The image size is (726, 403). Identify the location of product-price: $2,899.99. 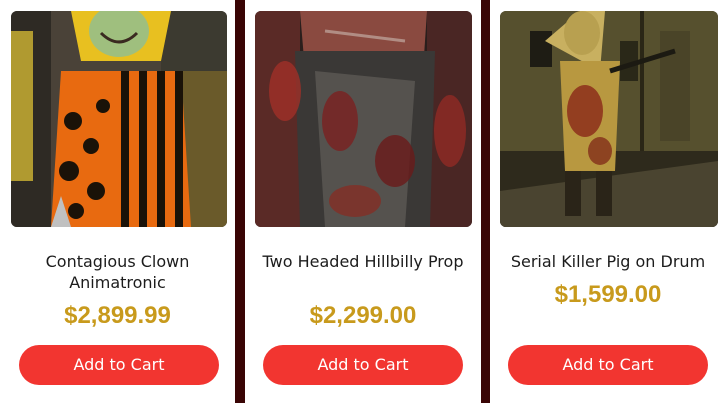
(117, 315).